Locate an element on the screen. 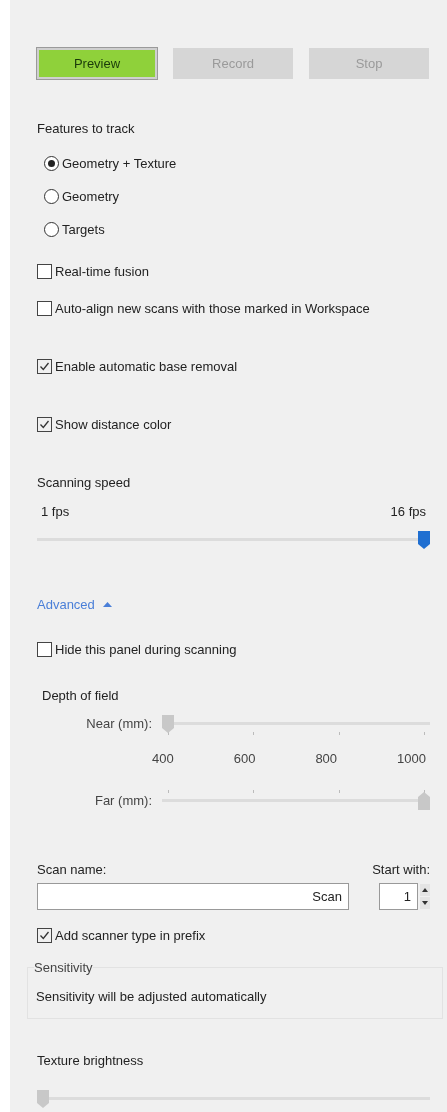 The width and height of the screenshot is (447, 1112). checkbox-option: Enable automatic base removal is located at coordinates (233, 366).